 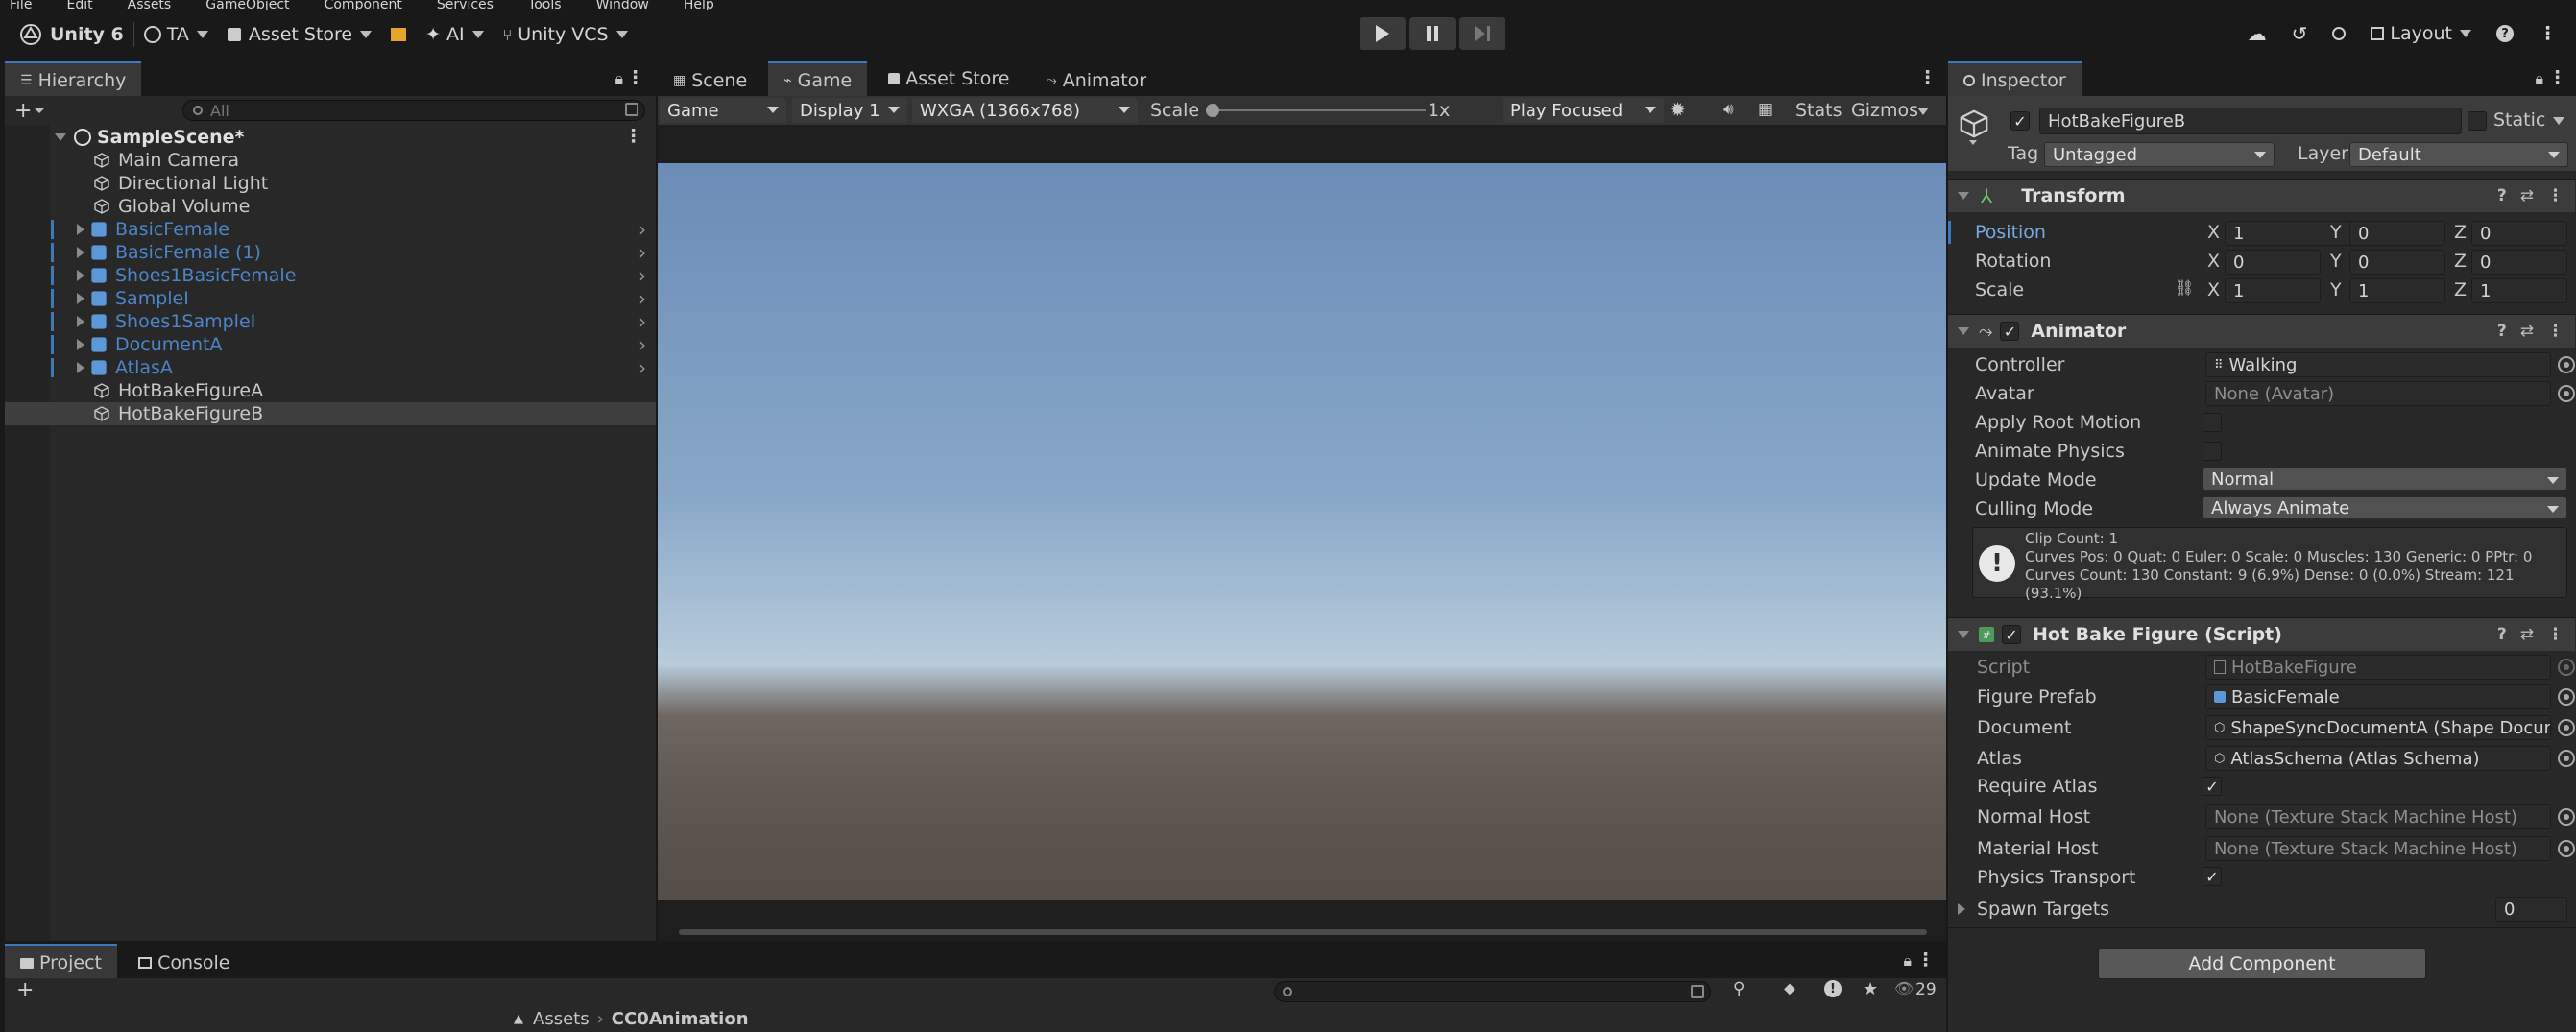 I want to click on tab-game: ⌁ Game, so click(x=818, y=79).